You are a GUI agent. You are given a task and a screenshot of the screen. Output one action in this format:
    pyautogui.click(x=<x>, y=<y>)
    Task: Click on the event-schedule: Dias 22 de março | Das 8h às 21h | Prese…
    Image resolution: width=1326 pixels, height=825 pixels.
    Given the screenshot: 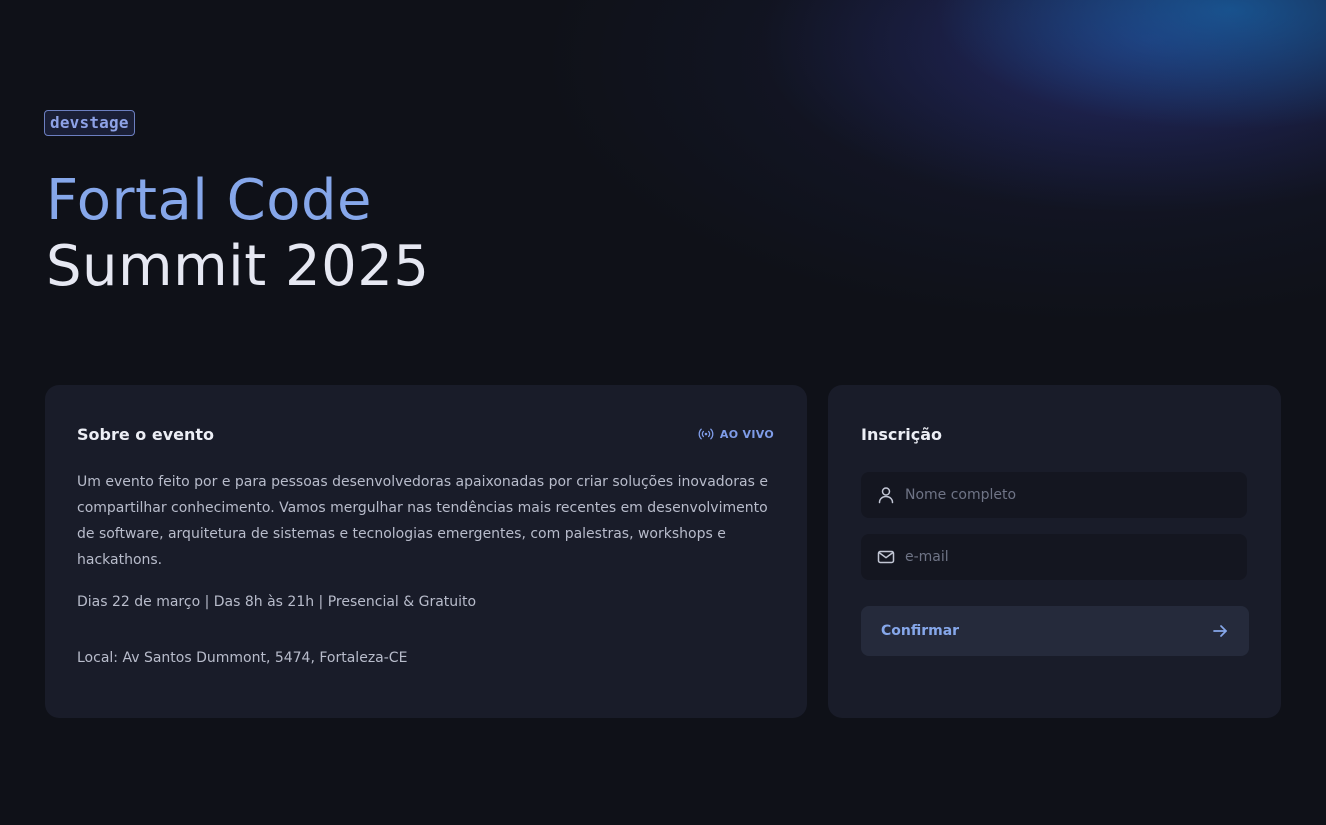 What is the action you would take?
    pyautogui.click(x=277, y=602)
    